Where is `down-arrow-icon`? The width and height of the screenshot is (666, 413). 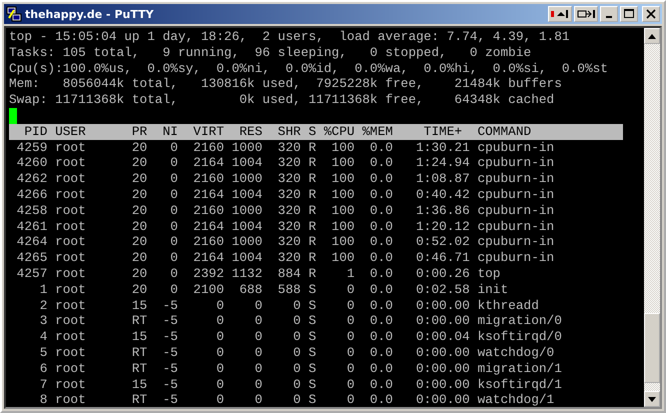
down-arrow-icon is located at coordinates (652, 399).